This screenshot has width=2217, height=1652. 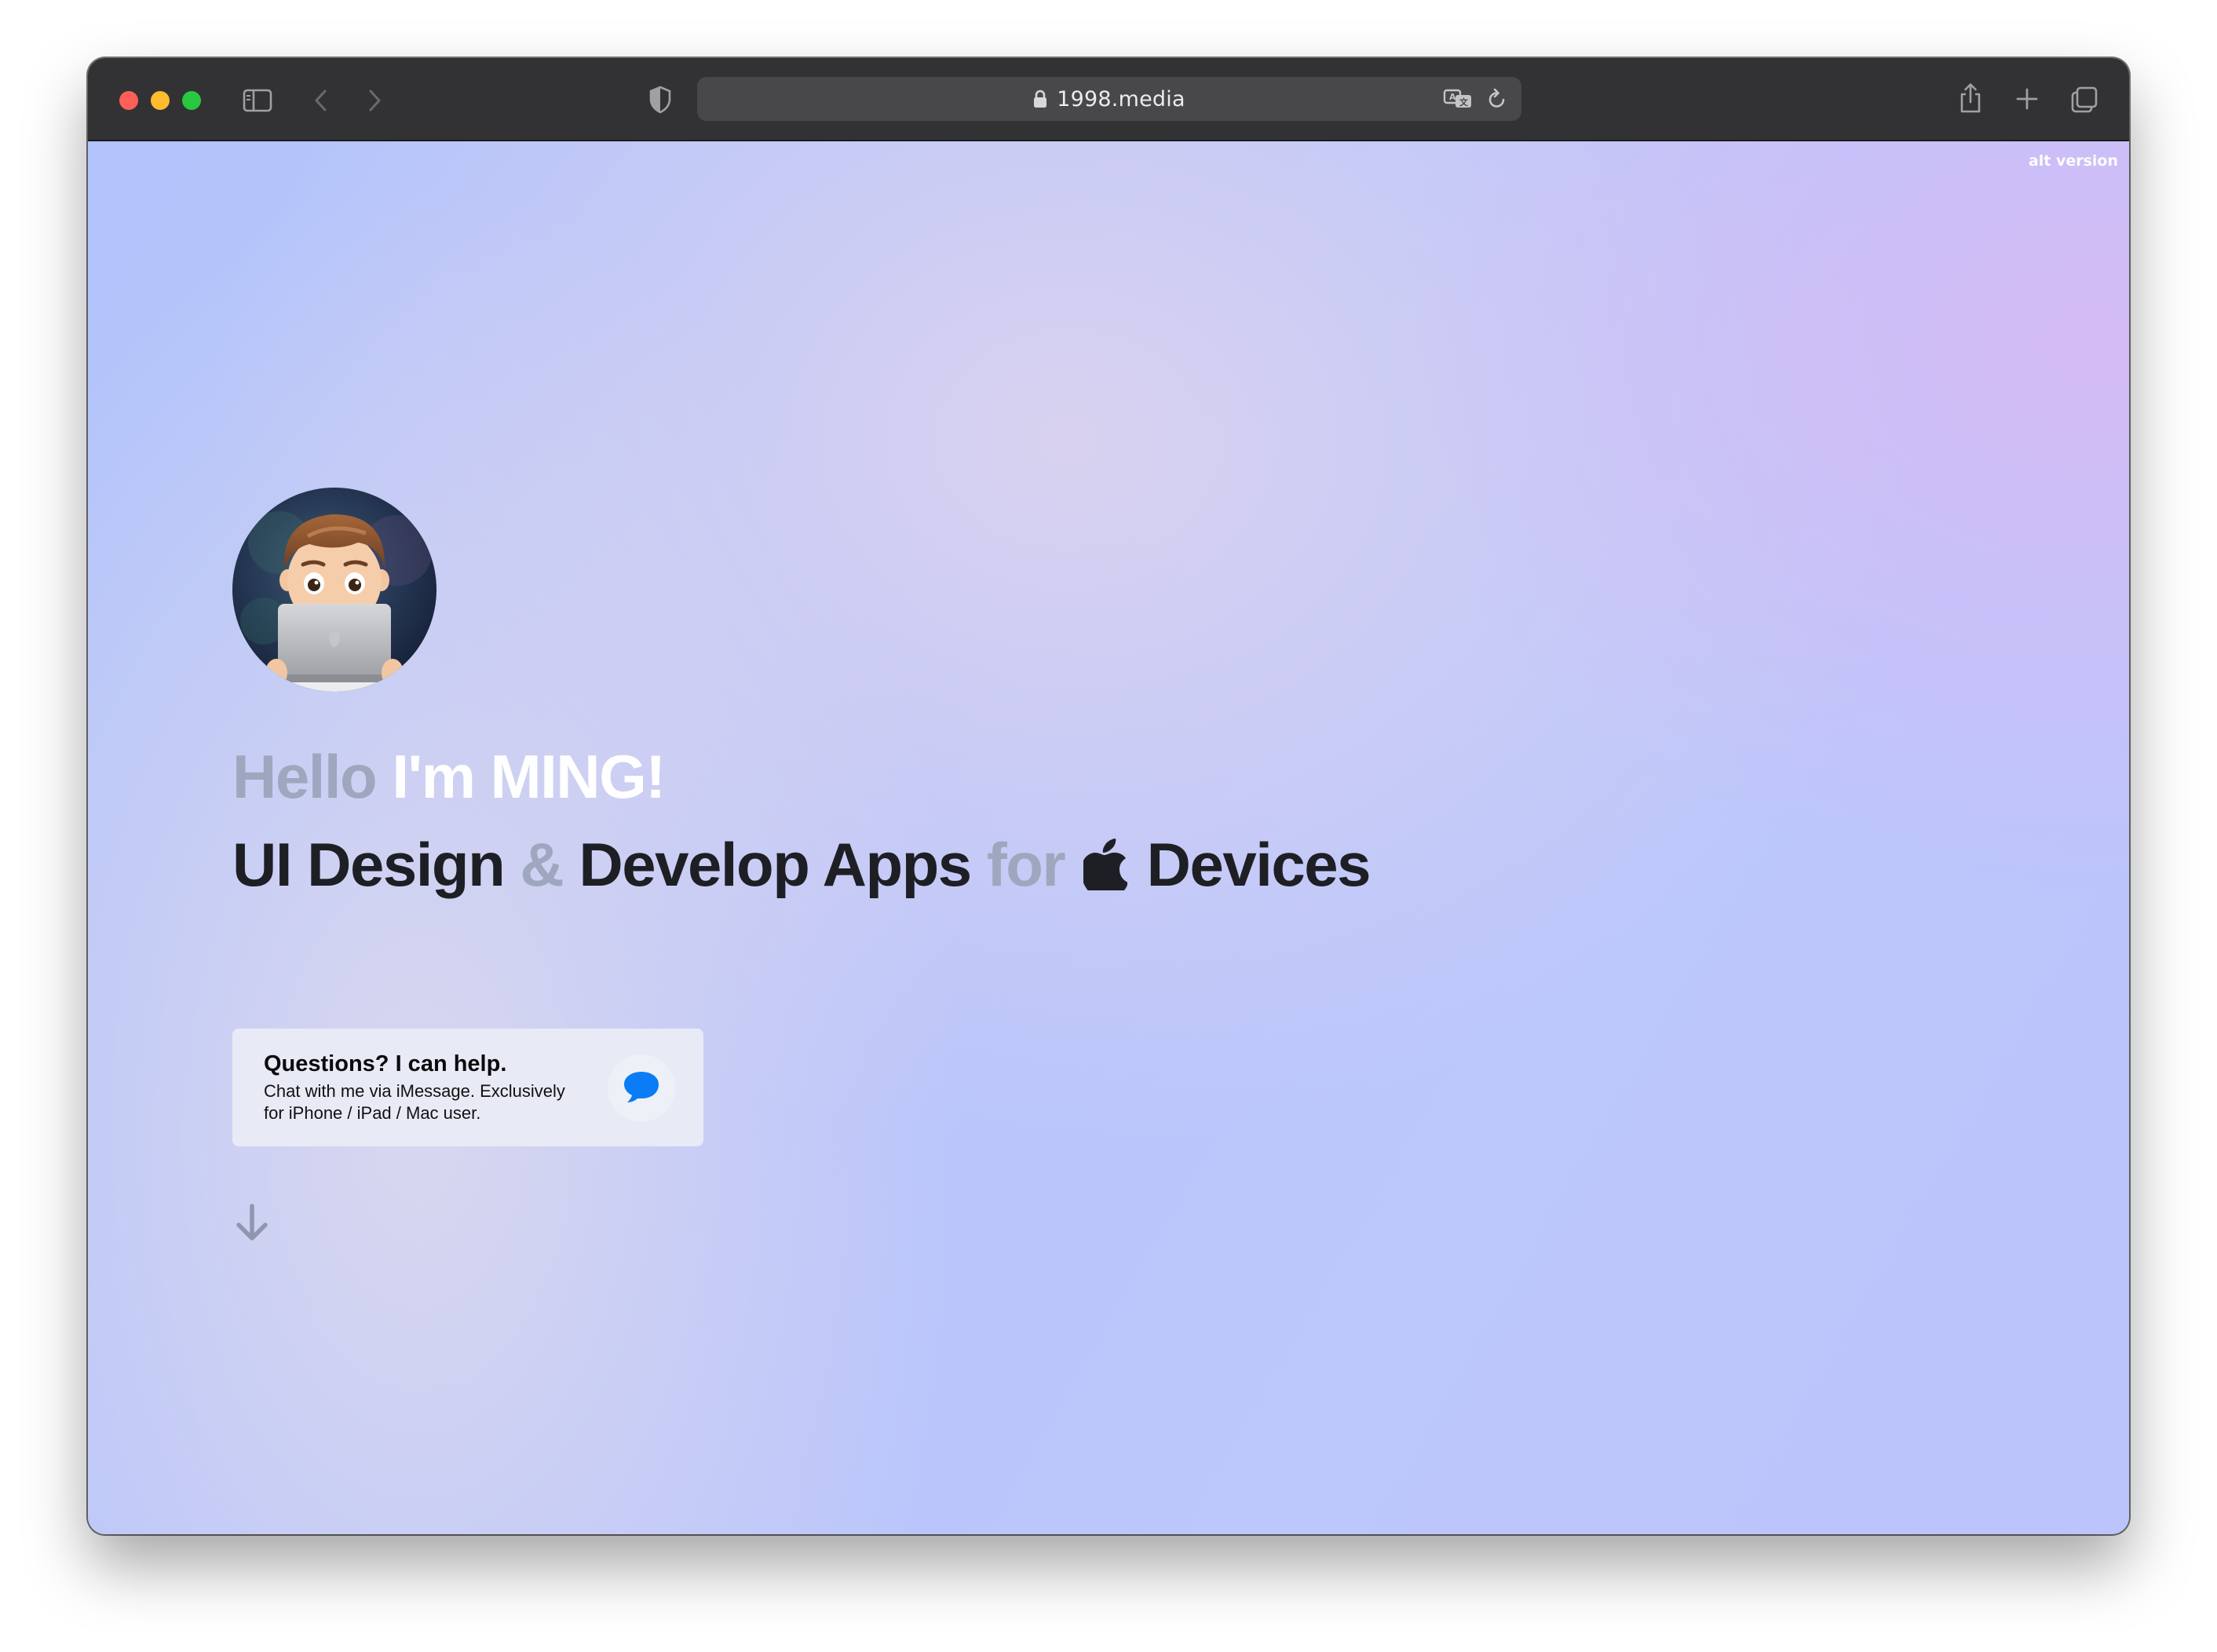 What do you see at coordinates (529, 776) in the screenshot?
I see `greeting-name: I'm MING!` at bounding box center [529, 776].